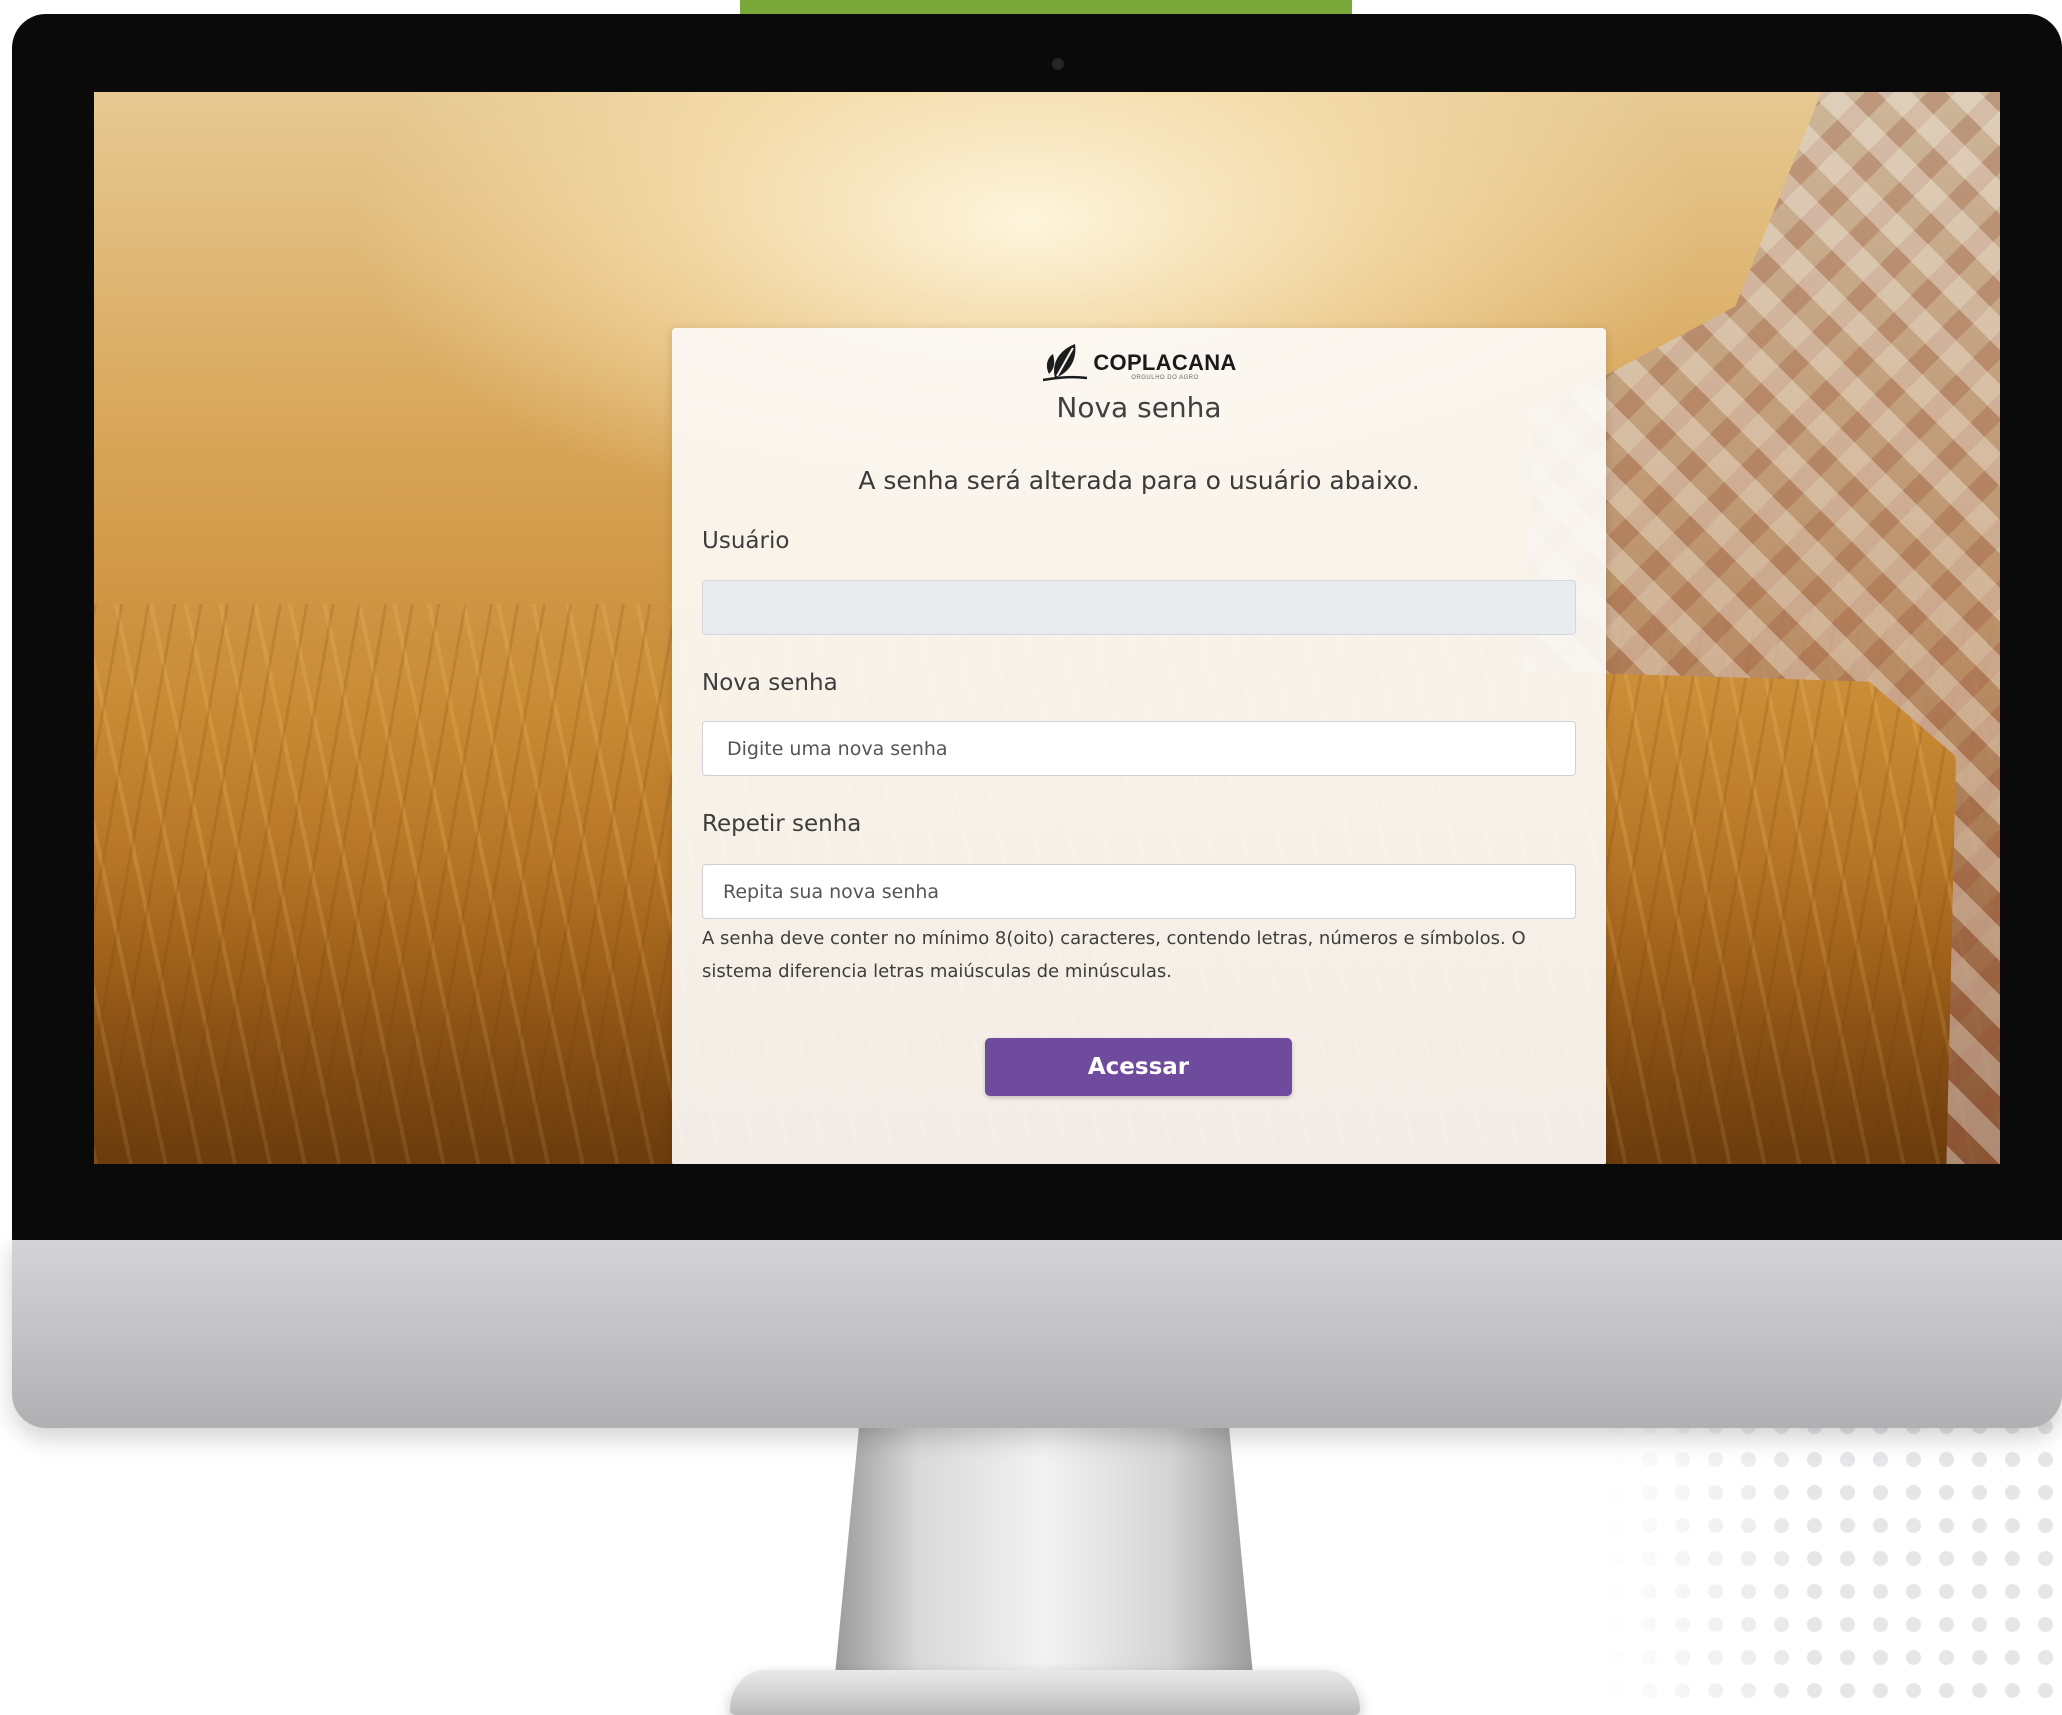  Describe the element at coordinates (1138, 1067) in the screenshot. I see `submit-button: Acessar` at that location.